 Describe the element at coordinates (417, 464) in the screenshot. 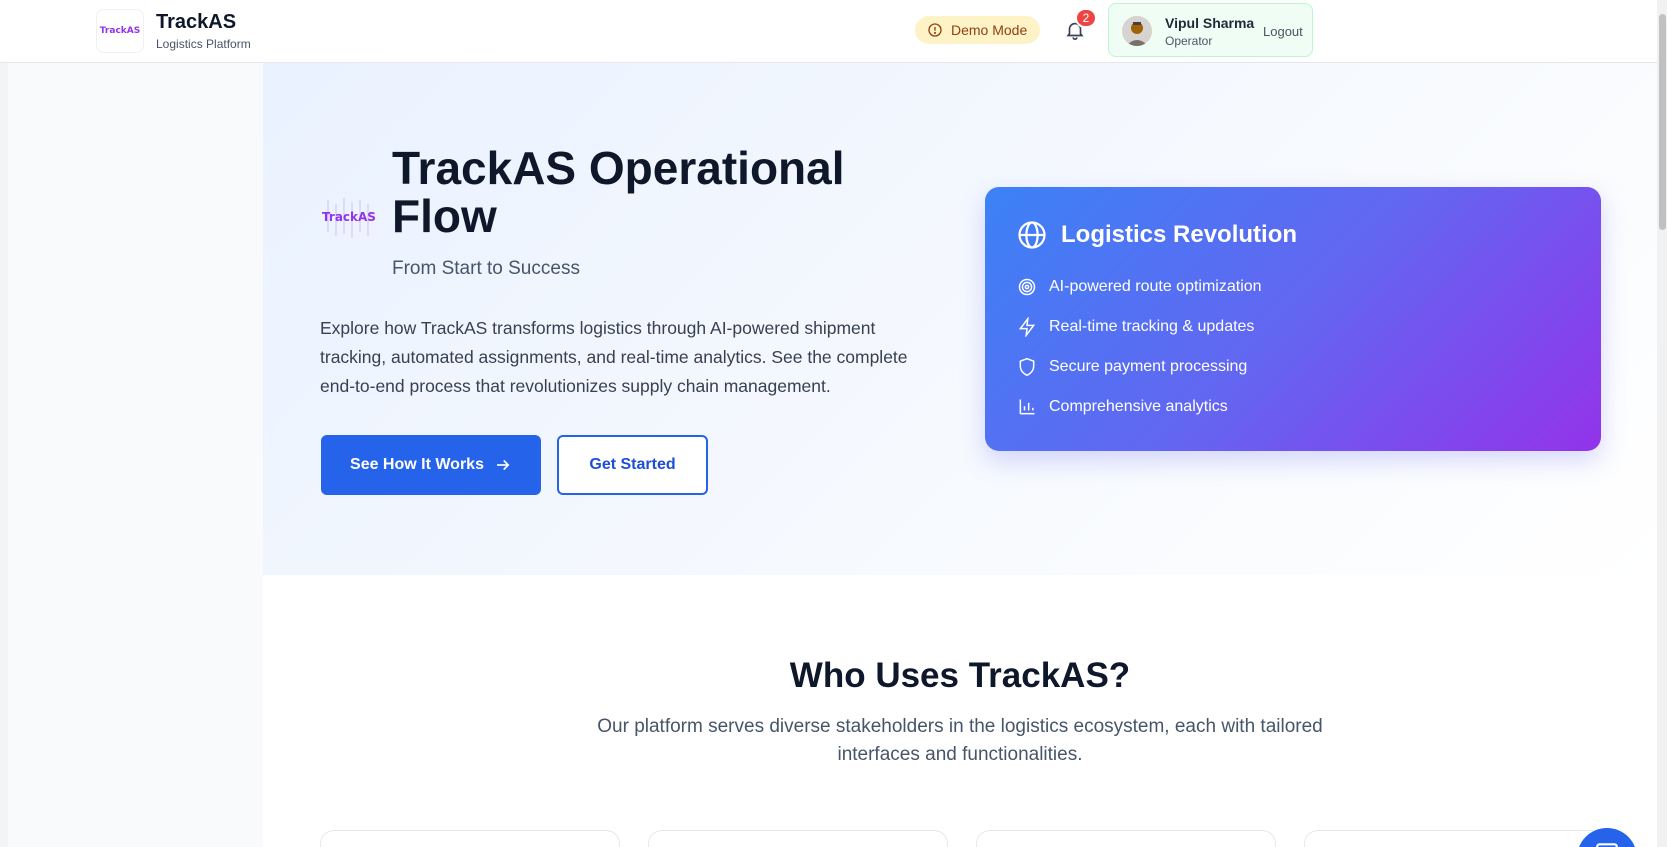

I see `see-how-it-works-label: See How It Works` at that location.